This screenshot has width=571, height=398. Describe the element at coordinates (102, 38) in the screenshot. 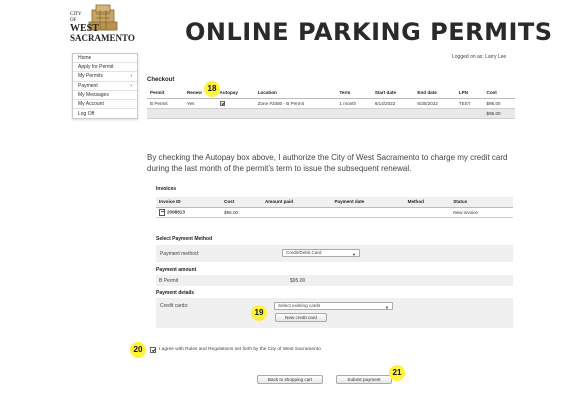

I see `logo-sacramento: SACRAMENTO` at that location.